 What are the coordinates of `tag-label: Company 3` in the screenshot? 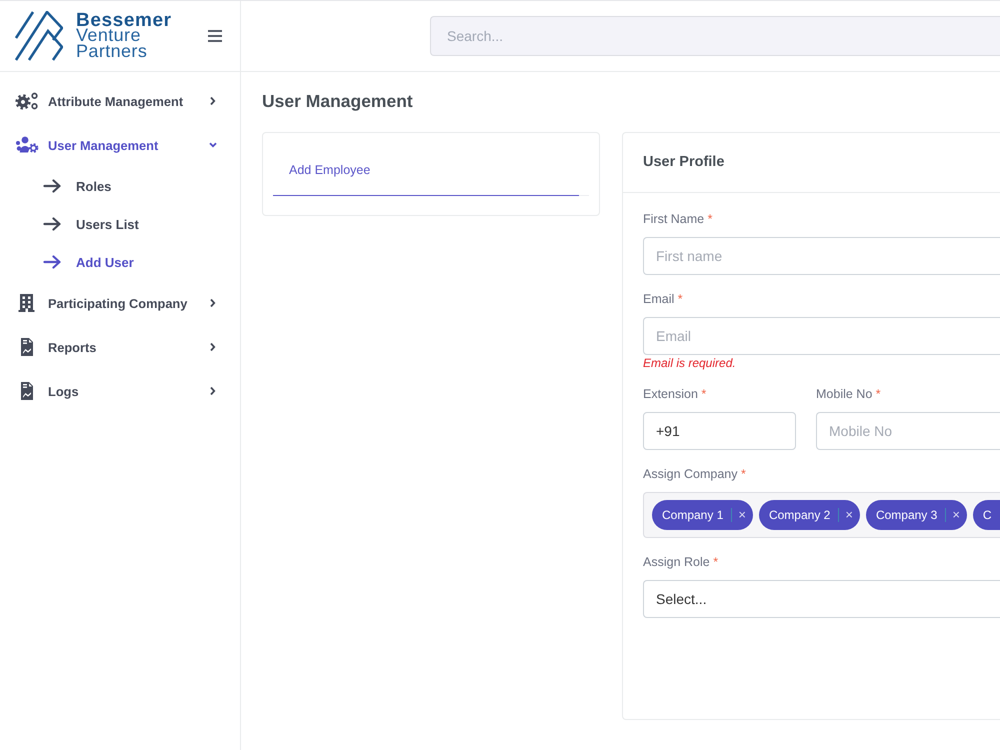 It's located at (907, 515).